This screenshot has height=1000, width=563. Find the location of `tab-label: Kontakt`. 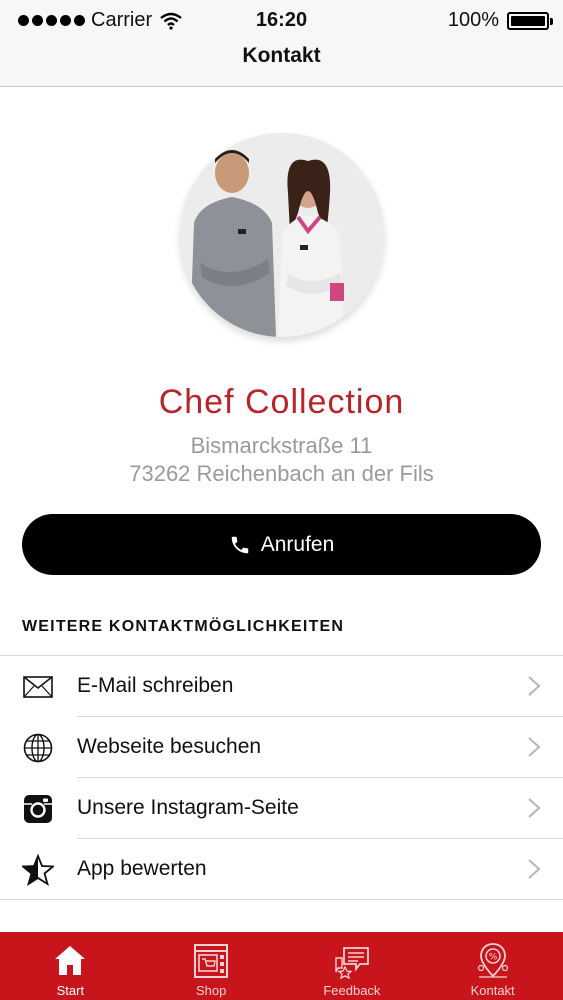

tab-label: Kontakt is located at coordinates (492, 990).